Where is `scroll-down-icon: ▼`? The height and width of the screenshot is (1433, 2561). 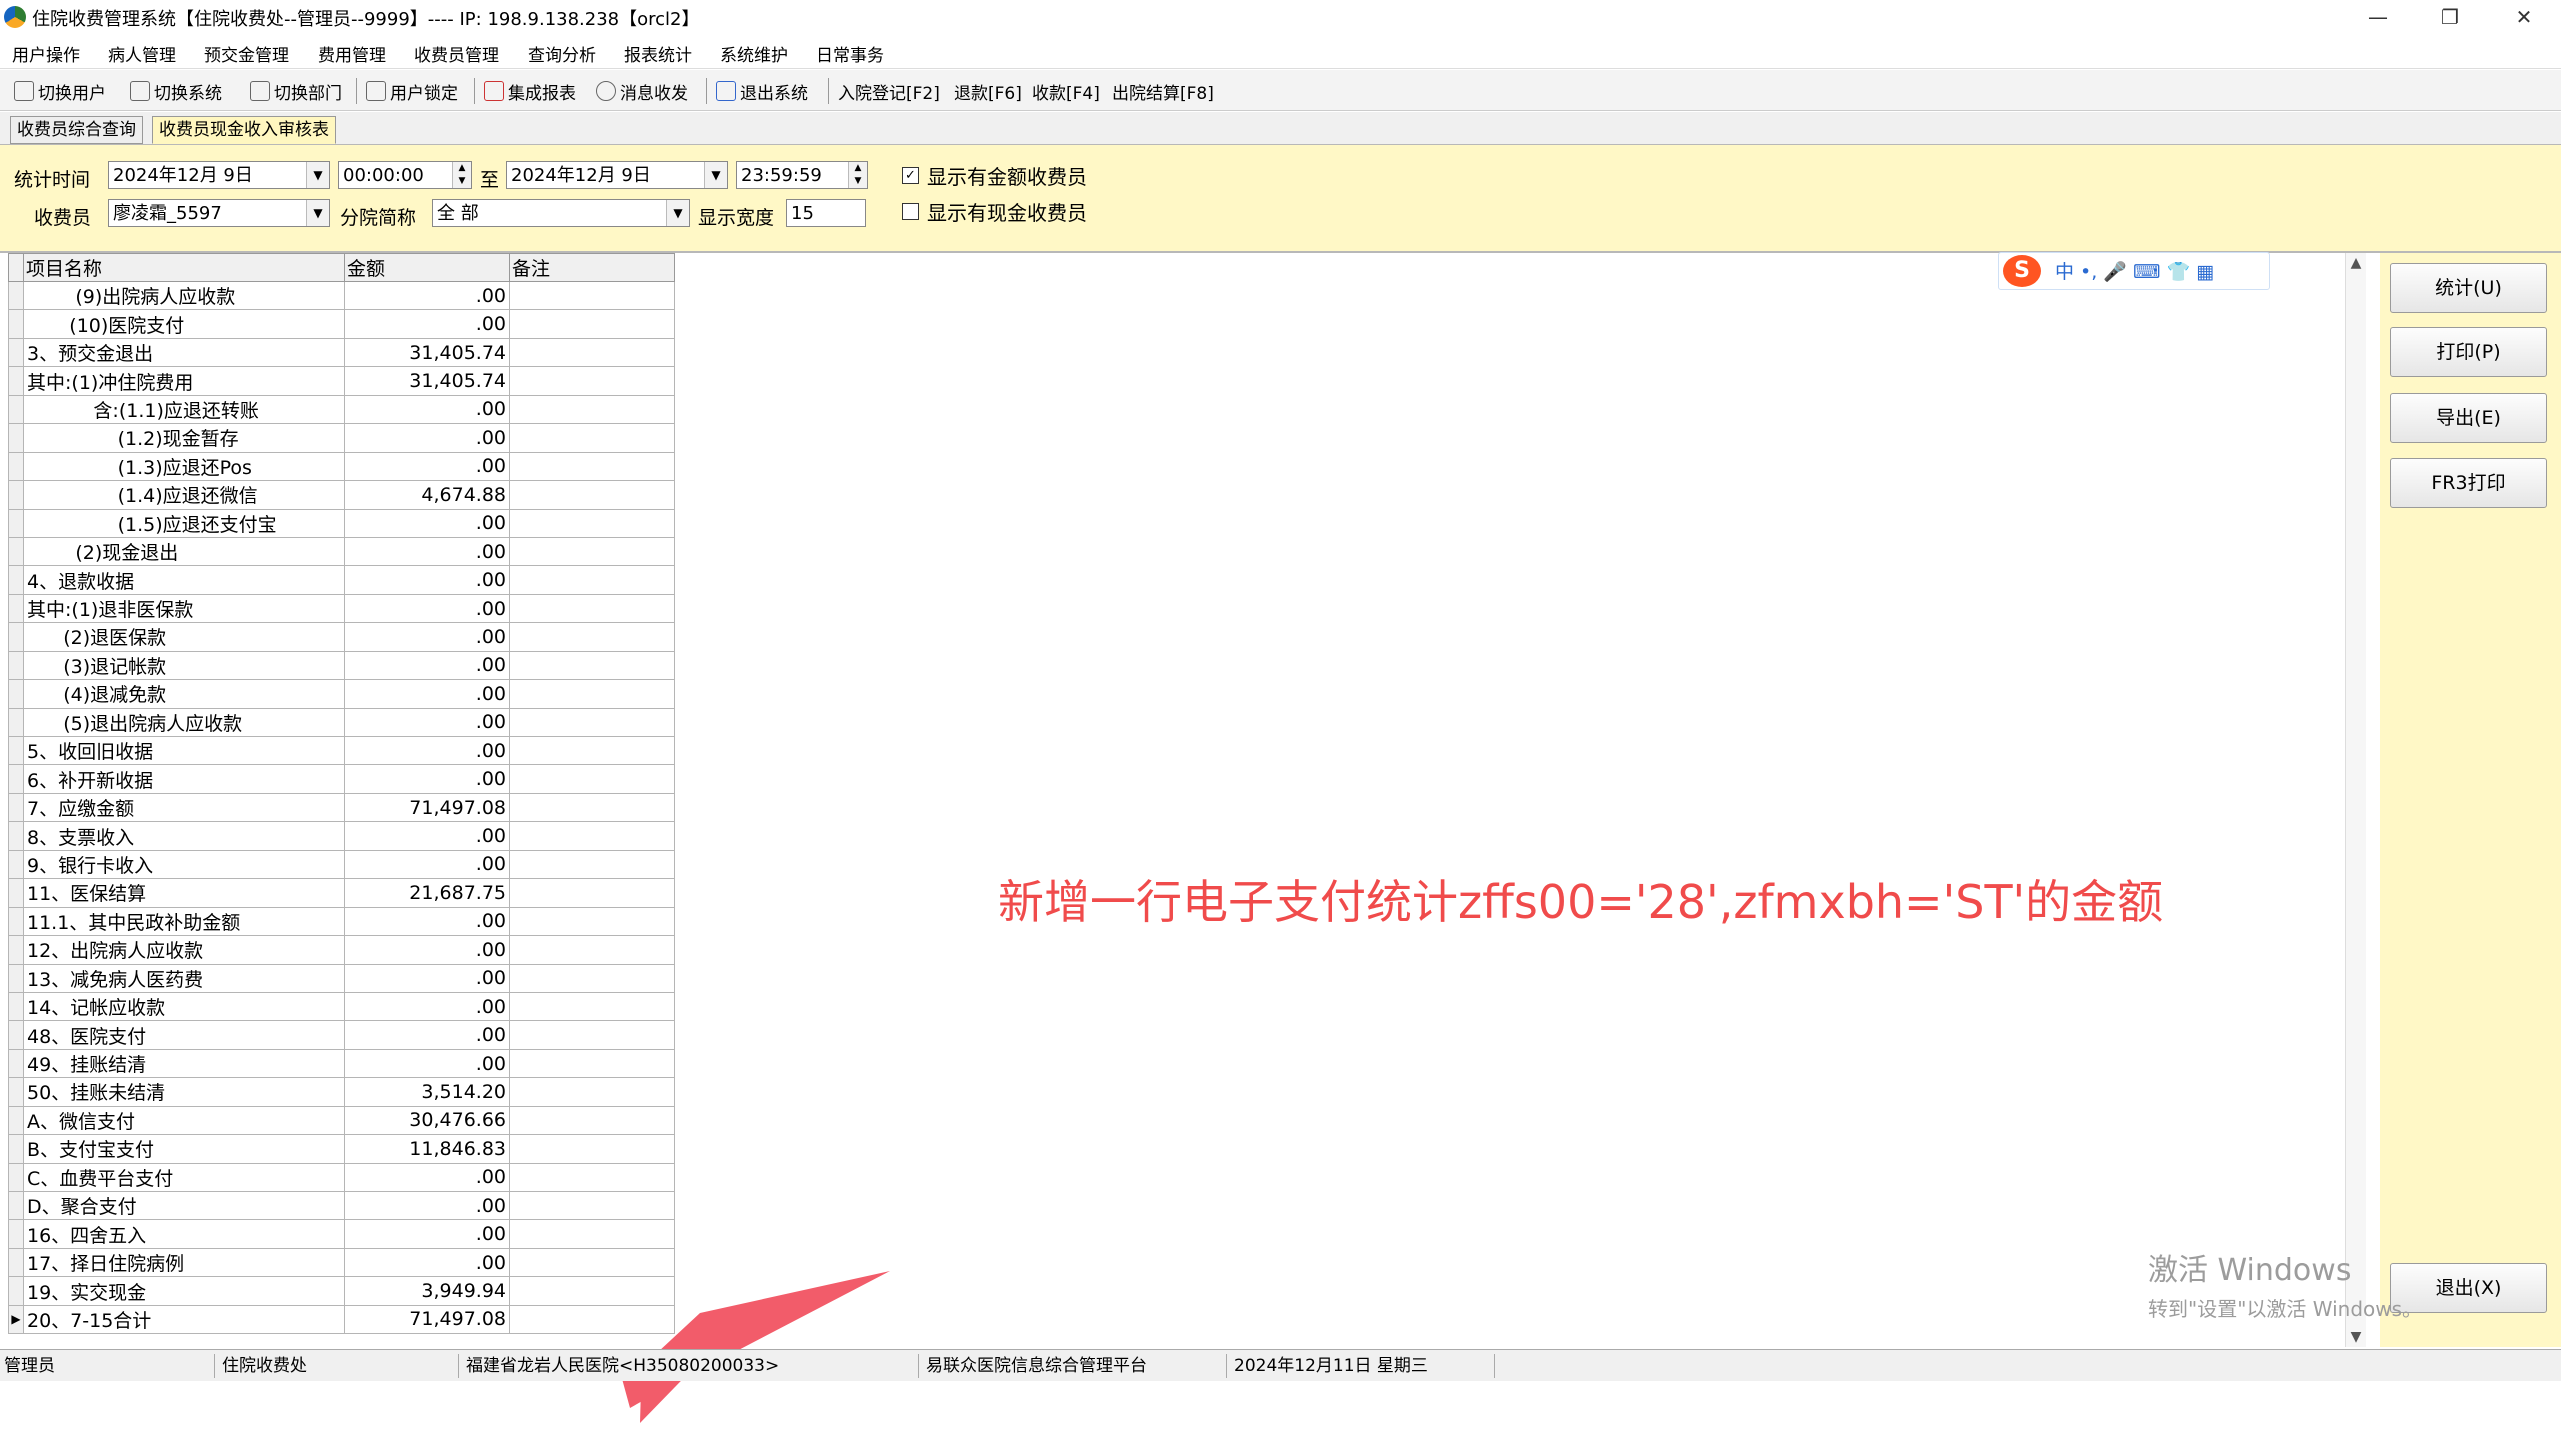
scroll-down-icon: ▼ is located at coordinates (2356, 1337).